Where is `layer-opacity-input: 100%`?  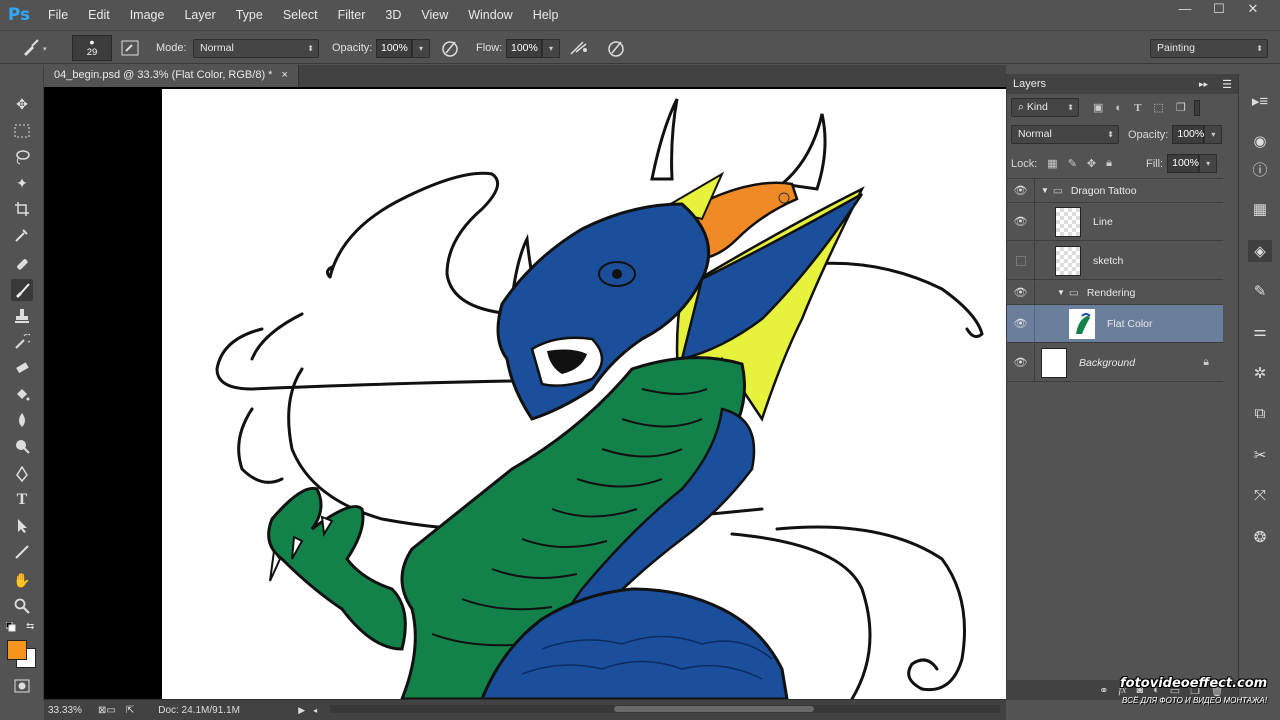
layer-opacity-input: 100% is located at coordinates (1188, 134).